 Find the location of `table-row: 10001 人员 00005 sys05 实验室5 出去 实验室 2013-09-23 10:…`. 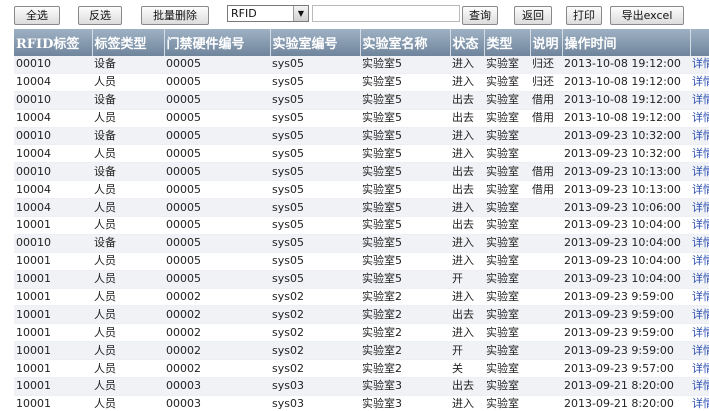

table-row: 10001 人员 00005 sys05 实验室5 出去 实验室 2013-09-23 10:… is located at coordinates (361, 225).